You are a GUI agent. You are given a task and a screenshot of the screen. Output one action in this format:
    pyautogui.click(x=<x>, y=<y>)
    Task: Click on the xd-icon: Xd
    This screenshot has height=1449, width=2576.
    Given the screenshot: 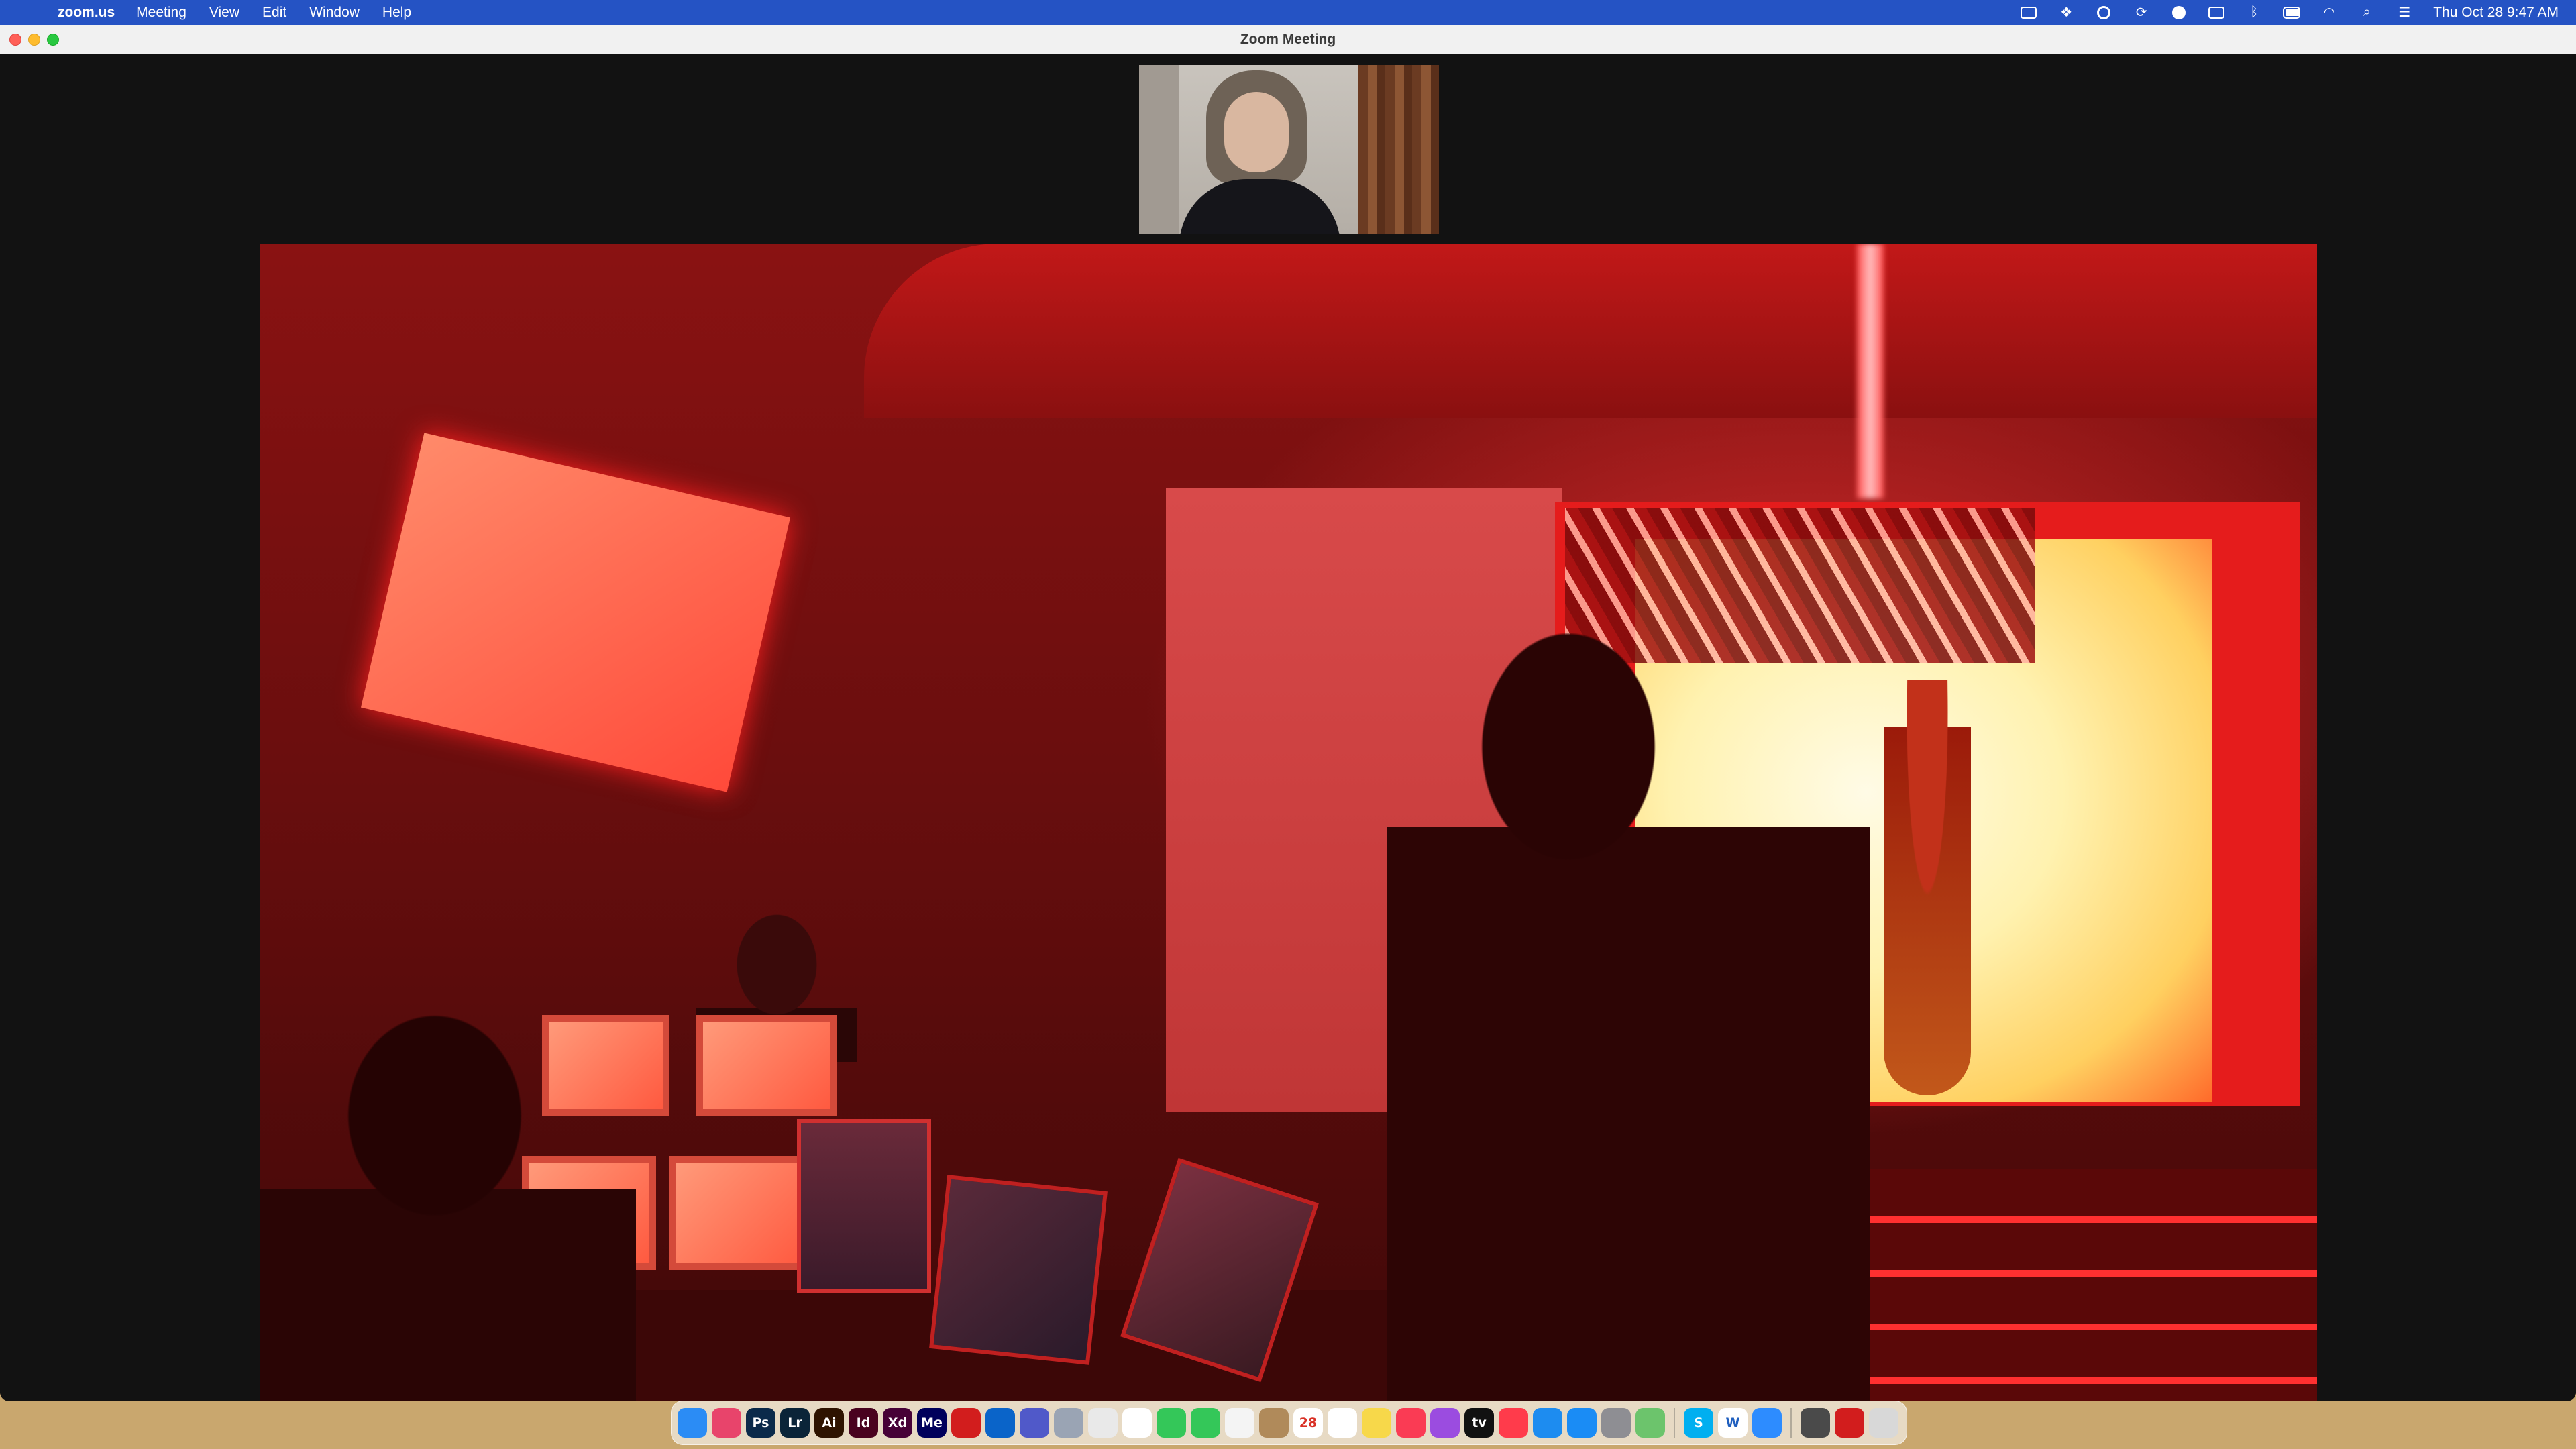 What is the action you would take?
    pyautogui.click(x=897, y=1423)
    